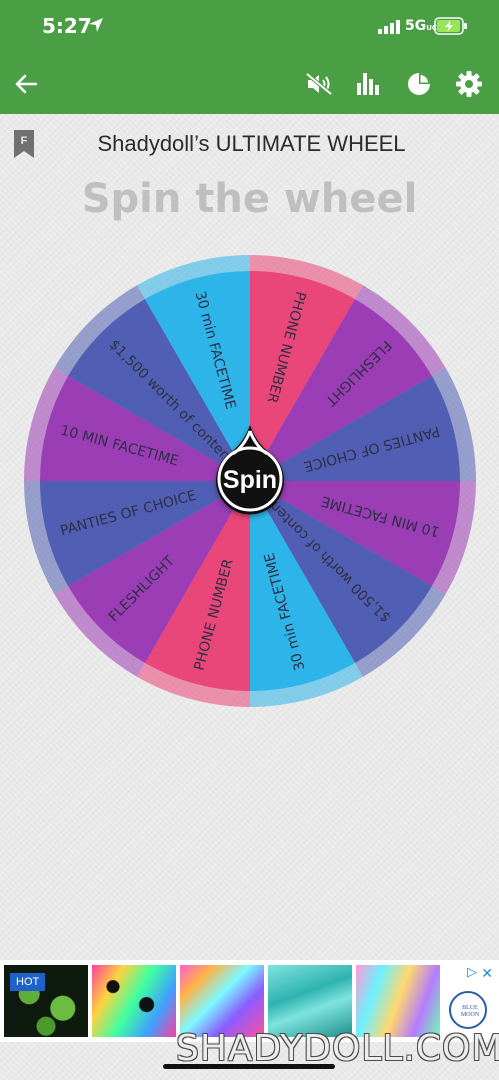  Describe the element at coordinates (487, 973) in the screenshot. I see `ad-close-icon: ✕` at that location.